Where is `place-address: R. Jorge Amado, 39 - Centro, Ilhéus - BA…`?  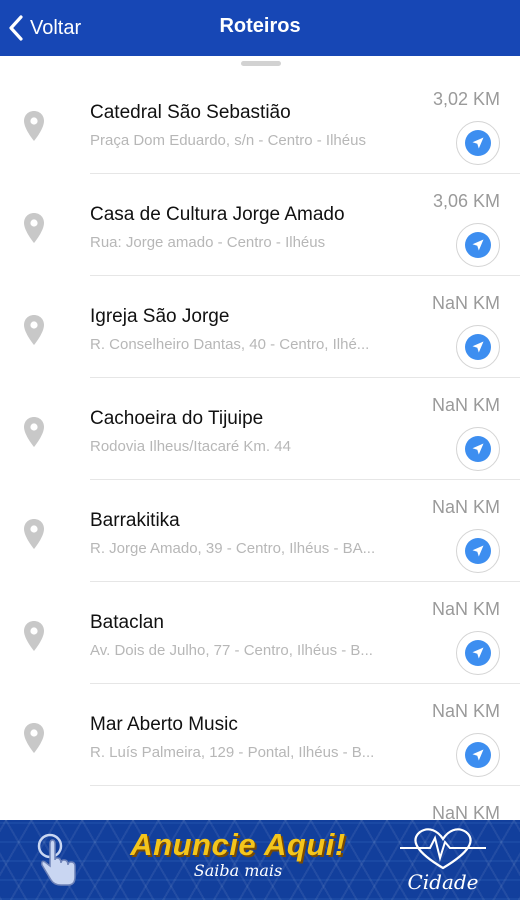
place-address: R. Jorge Amado, 39 - Centro, Ilhéus - BA… is located at coordinates (233, 548).